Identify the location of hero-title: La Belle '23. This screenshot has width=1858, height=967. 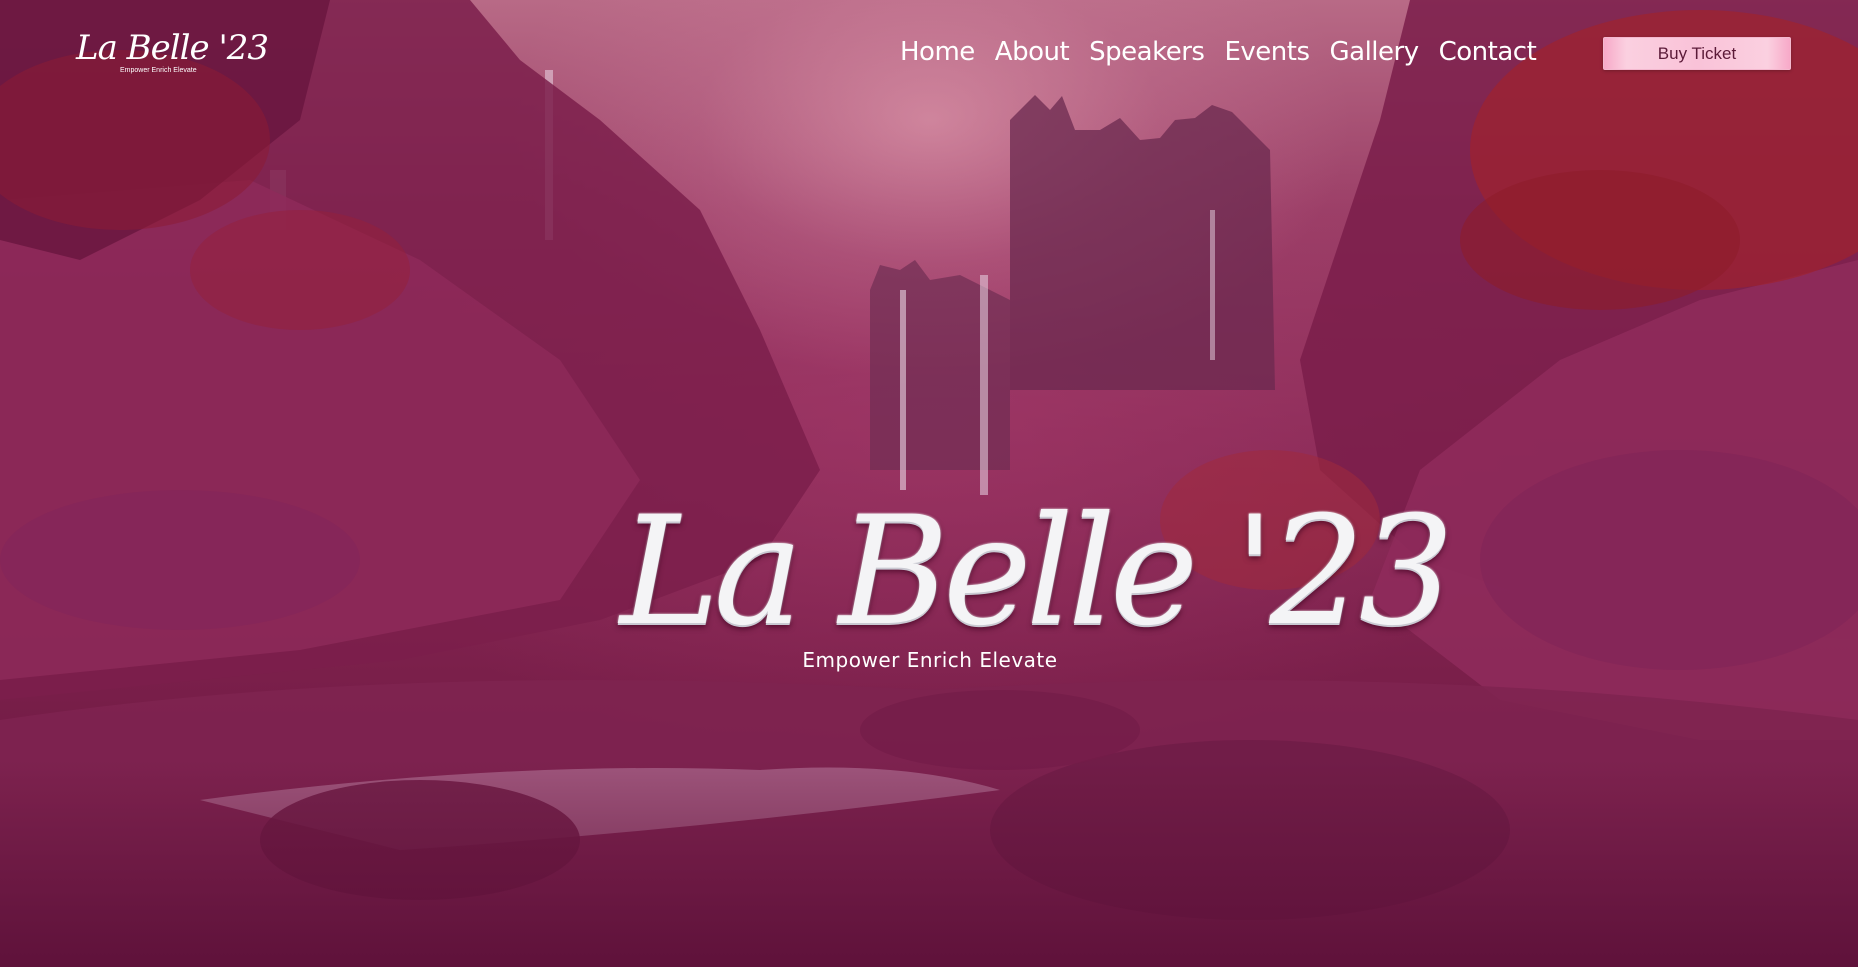
(1037, 572).